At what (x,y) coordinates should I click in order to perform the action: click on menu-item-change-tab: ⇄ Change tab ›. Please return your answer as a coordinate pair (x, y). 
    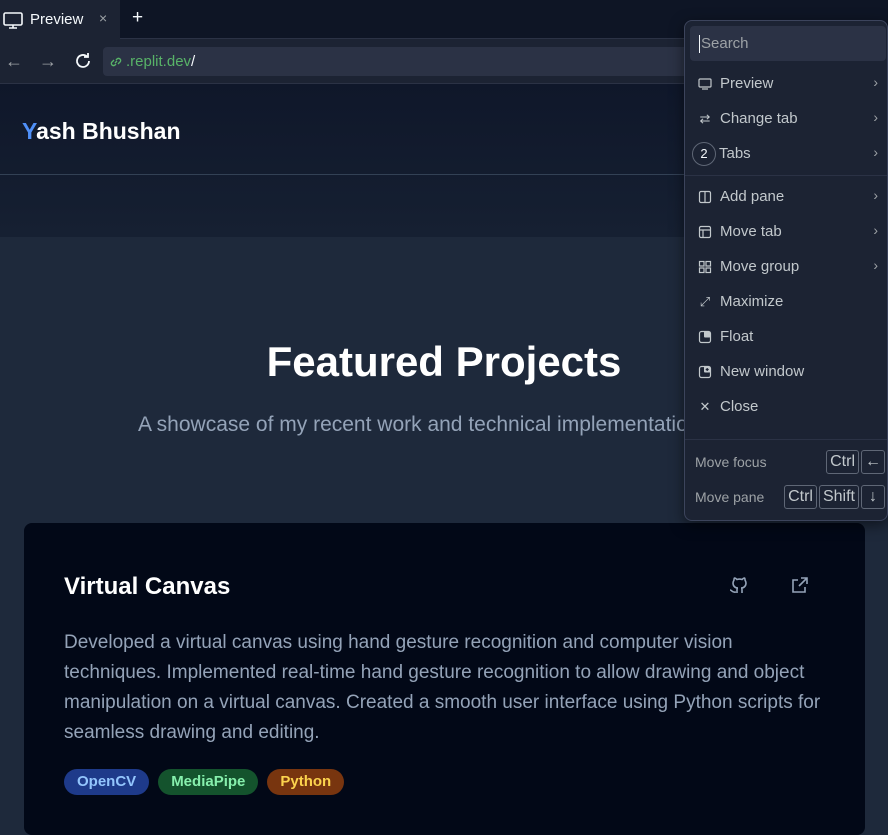
    Looking at the image, I should click on (786, 118).